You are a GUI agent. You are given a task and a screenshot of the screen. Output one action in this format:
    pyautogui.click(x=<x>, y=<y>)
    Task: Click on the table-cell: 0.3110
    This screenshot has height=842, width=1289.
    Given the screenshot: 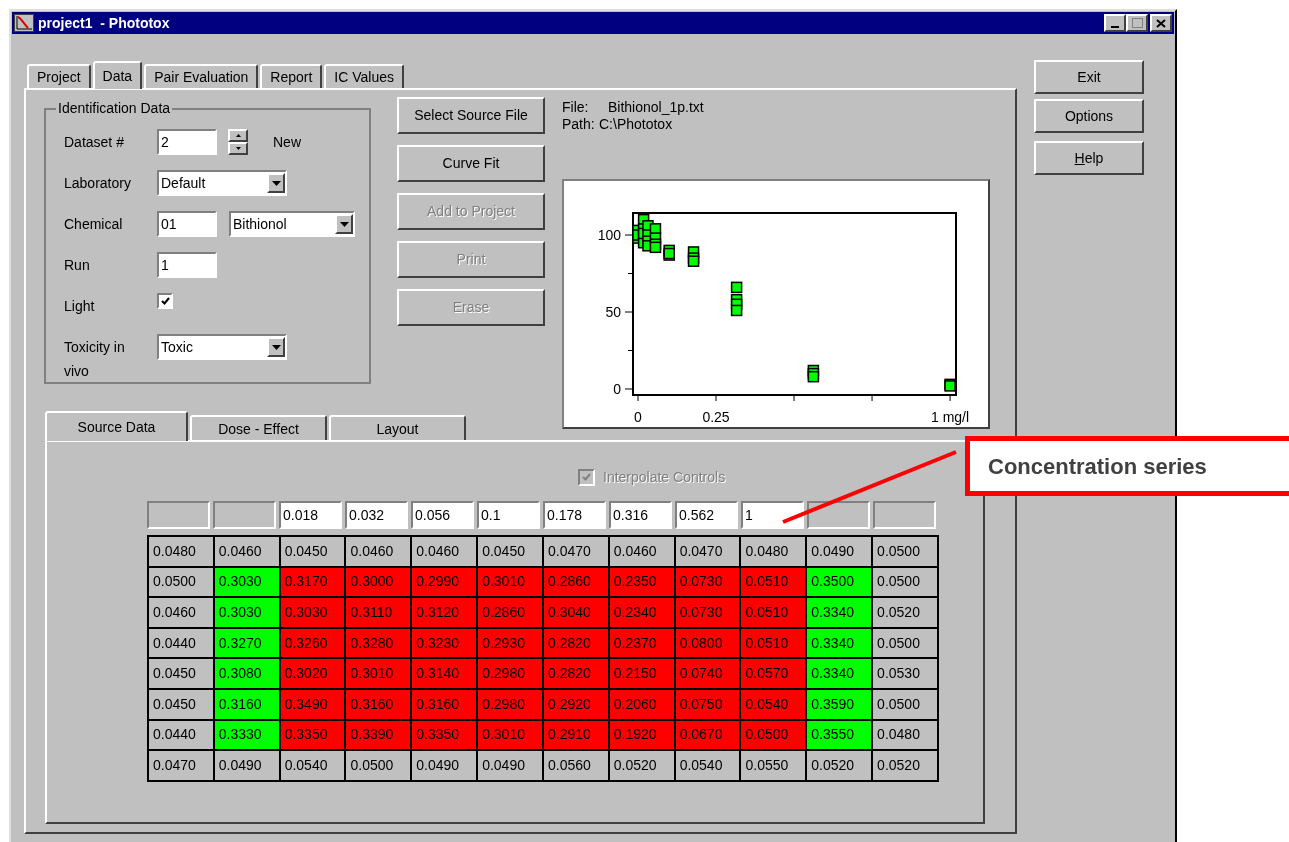 What is the action you would take?
    pyautogui.click(x=379, y=613)
    